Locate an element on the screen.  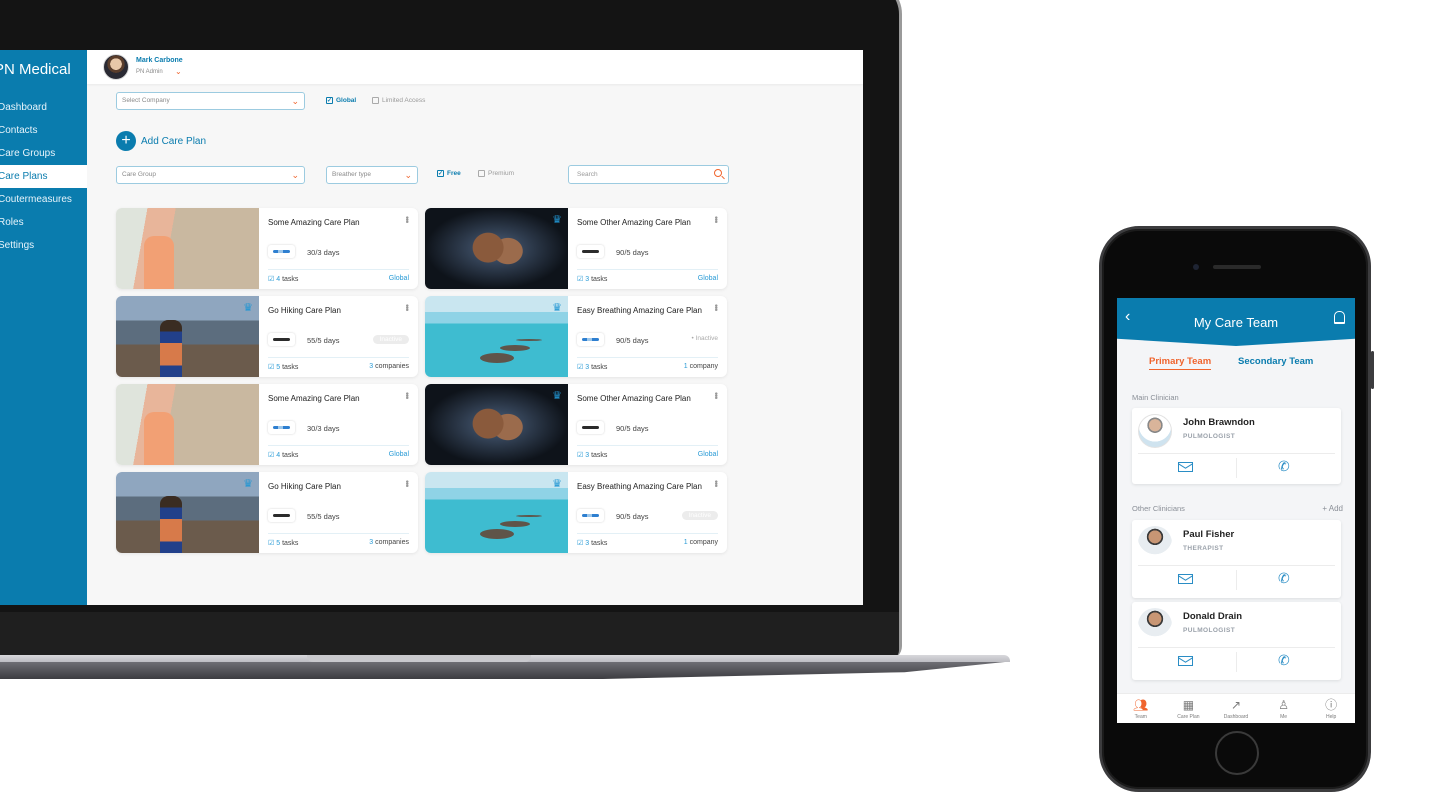
tabbar-item-help: ⓘ Help is located at coordinates (1331, 708).